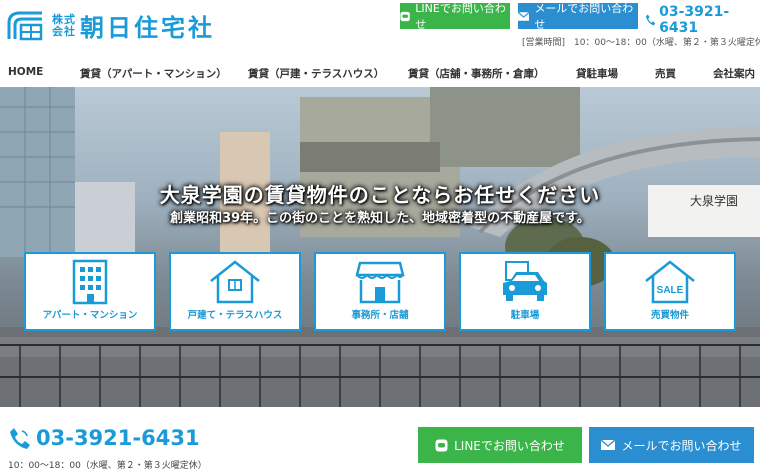  I want to click on footer-mail-label: メールでお問い合わせ, so click(681, 445).